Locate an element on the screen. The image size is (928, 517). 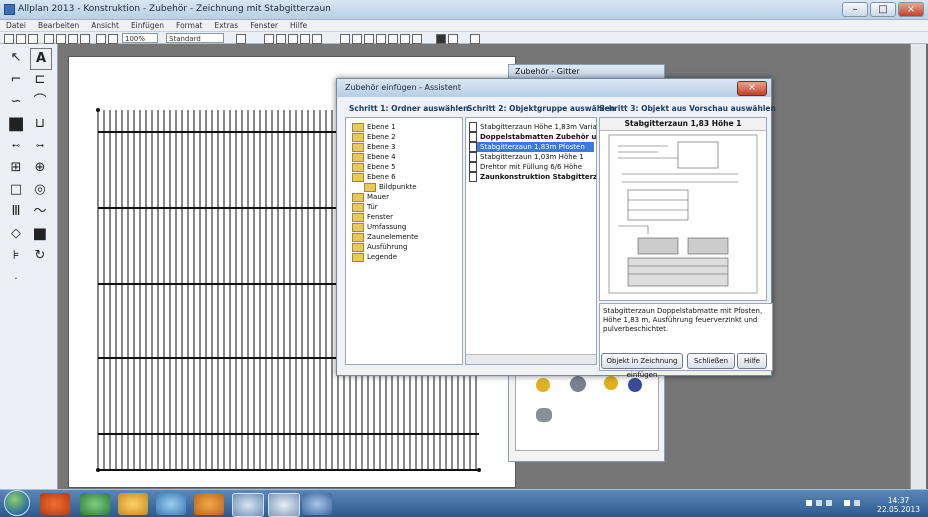
tree-item: Ebene 3 is located at coordinates (406, 147).